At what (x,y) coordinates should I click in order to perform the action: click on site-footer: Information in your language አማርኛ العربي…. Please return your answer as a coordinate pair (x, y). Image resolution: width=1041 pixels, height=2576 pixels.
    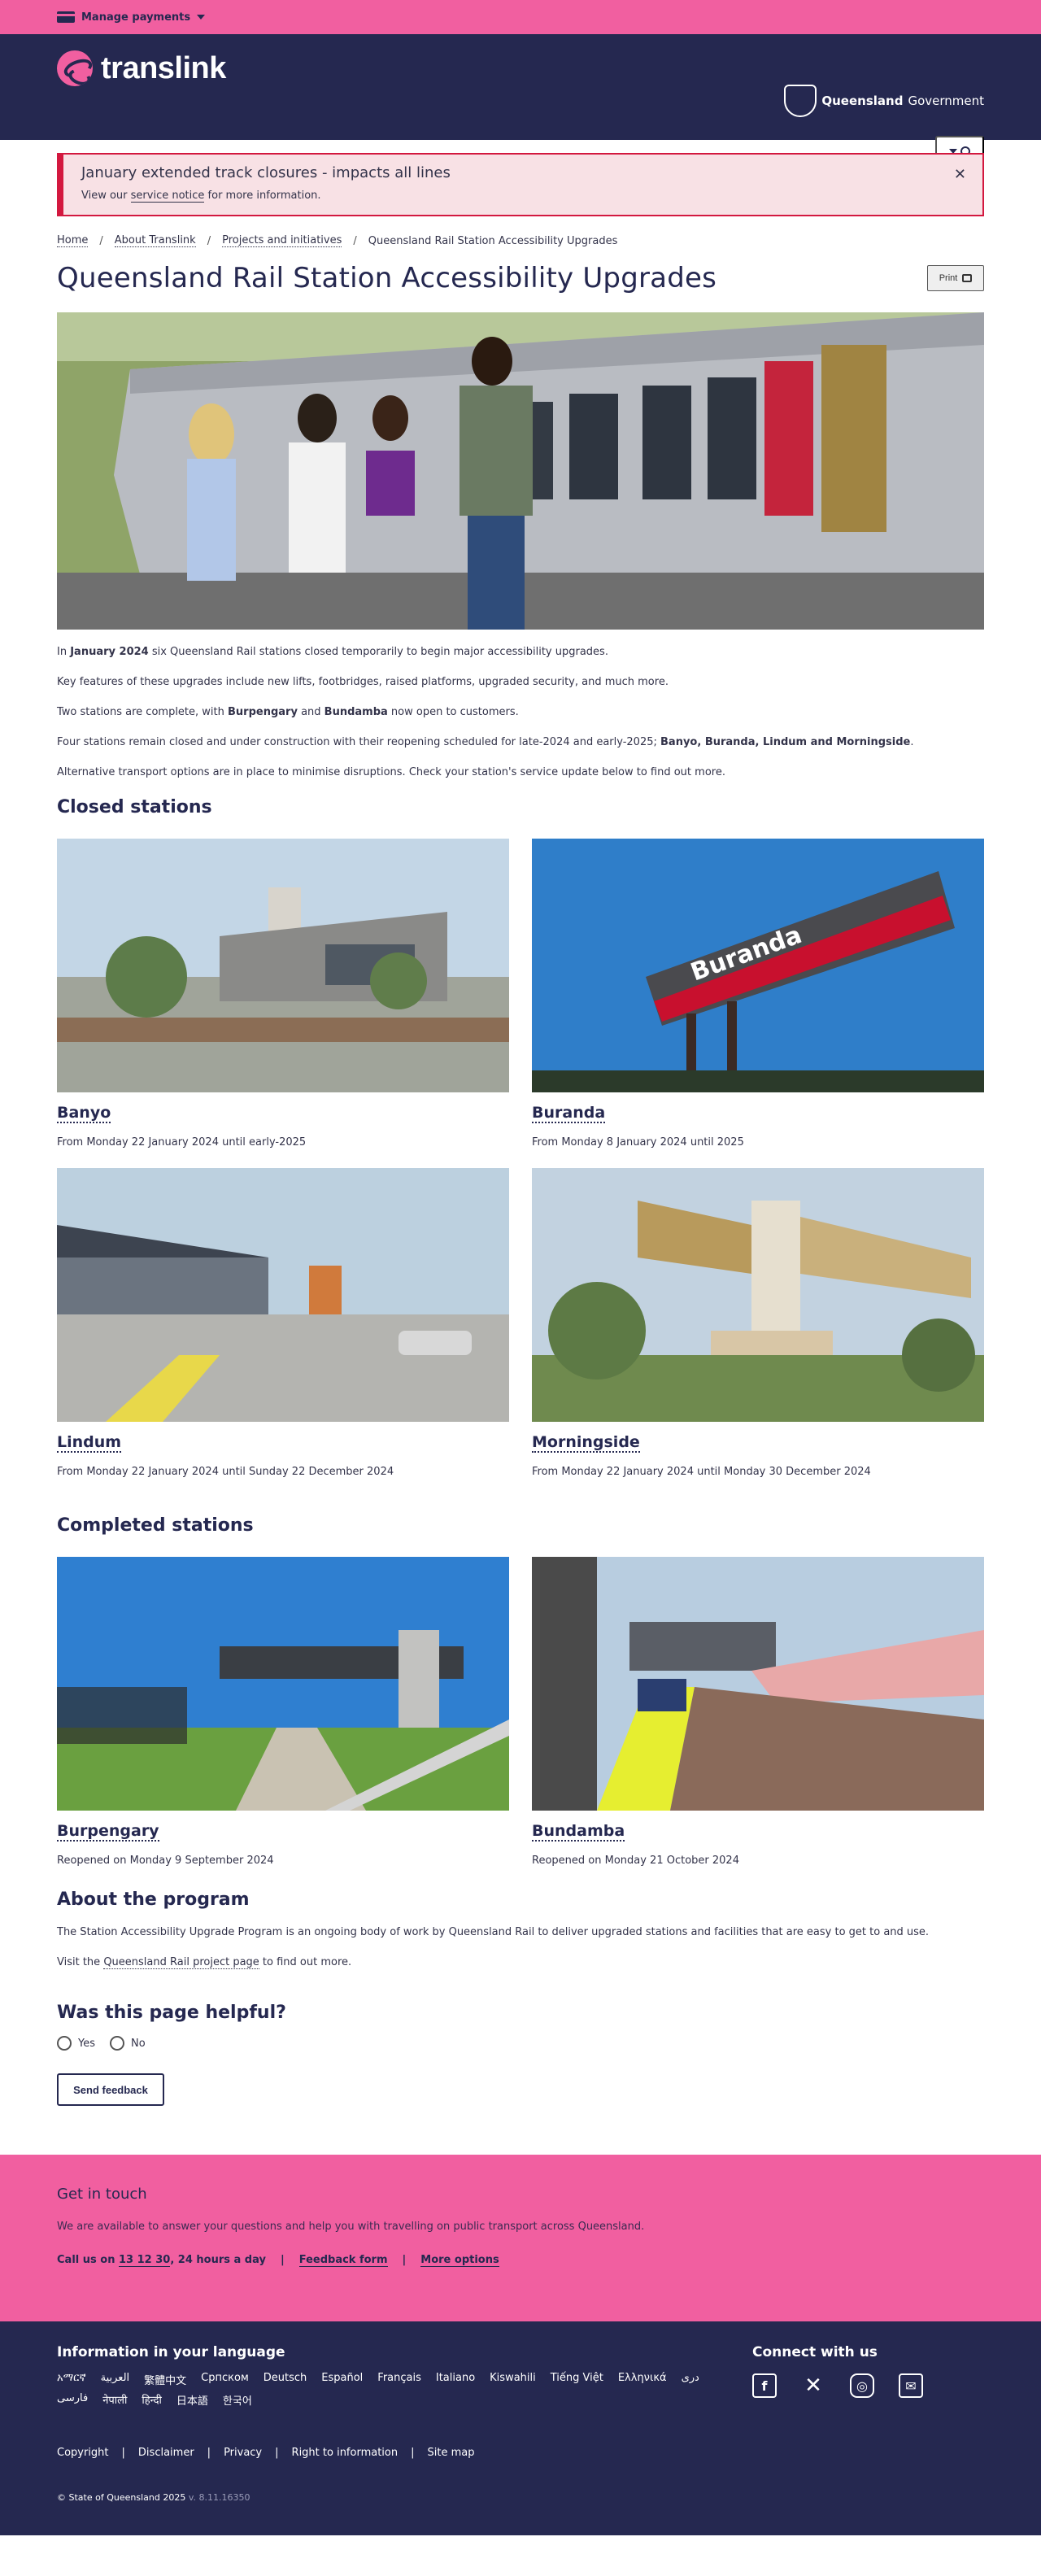
    Looking at the image, I should click on (520, 2428).